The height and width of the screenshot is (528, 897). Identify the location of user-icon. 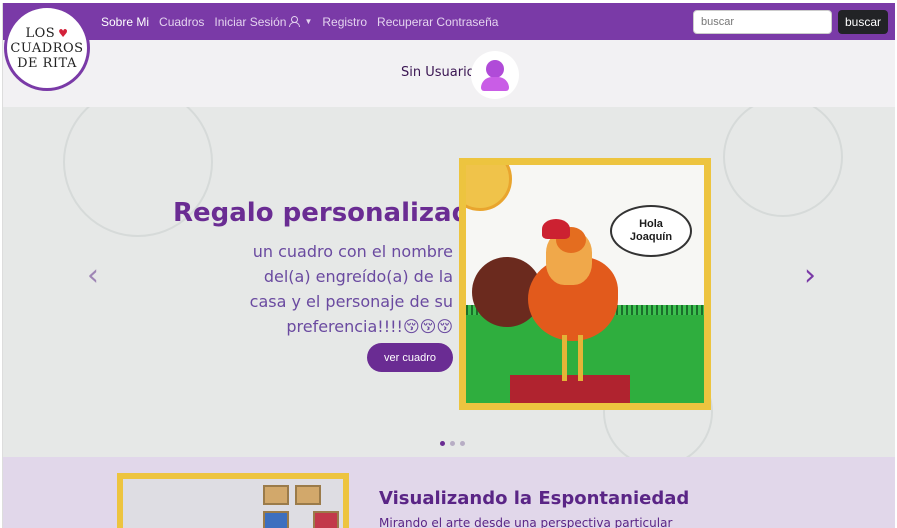
(295, 21).